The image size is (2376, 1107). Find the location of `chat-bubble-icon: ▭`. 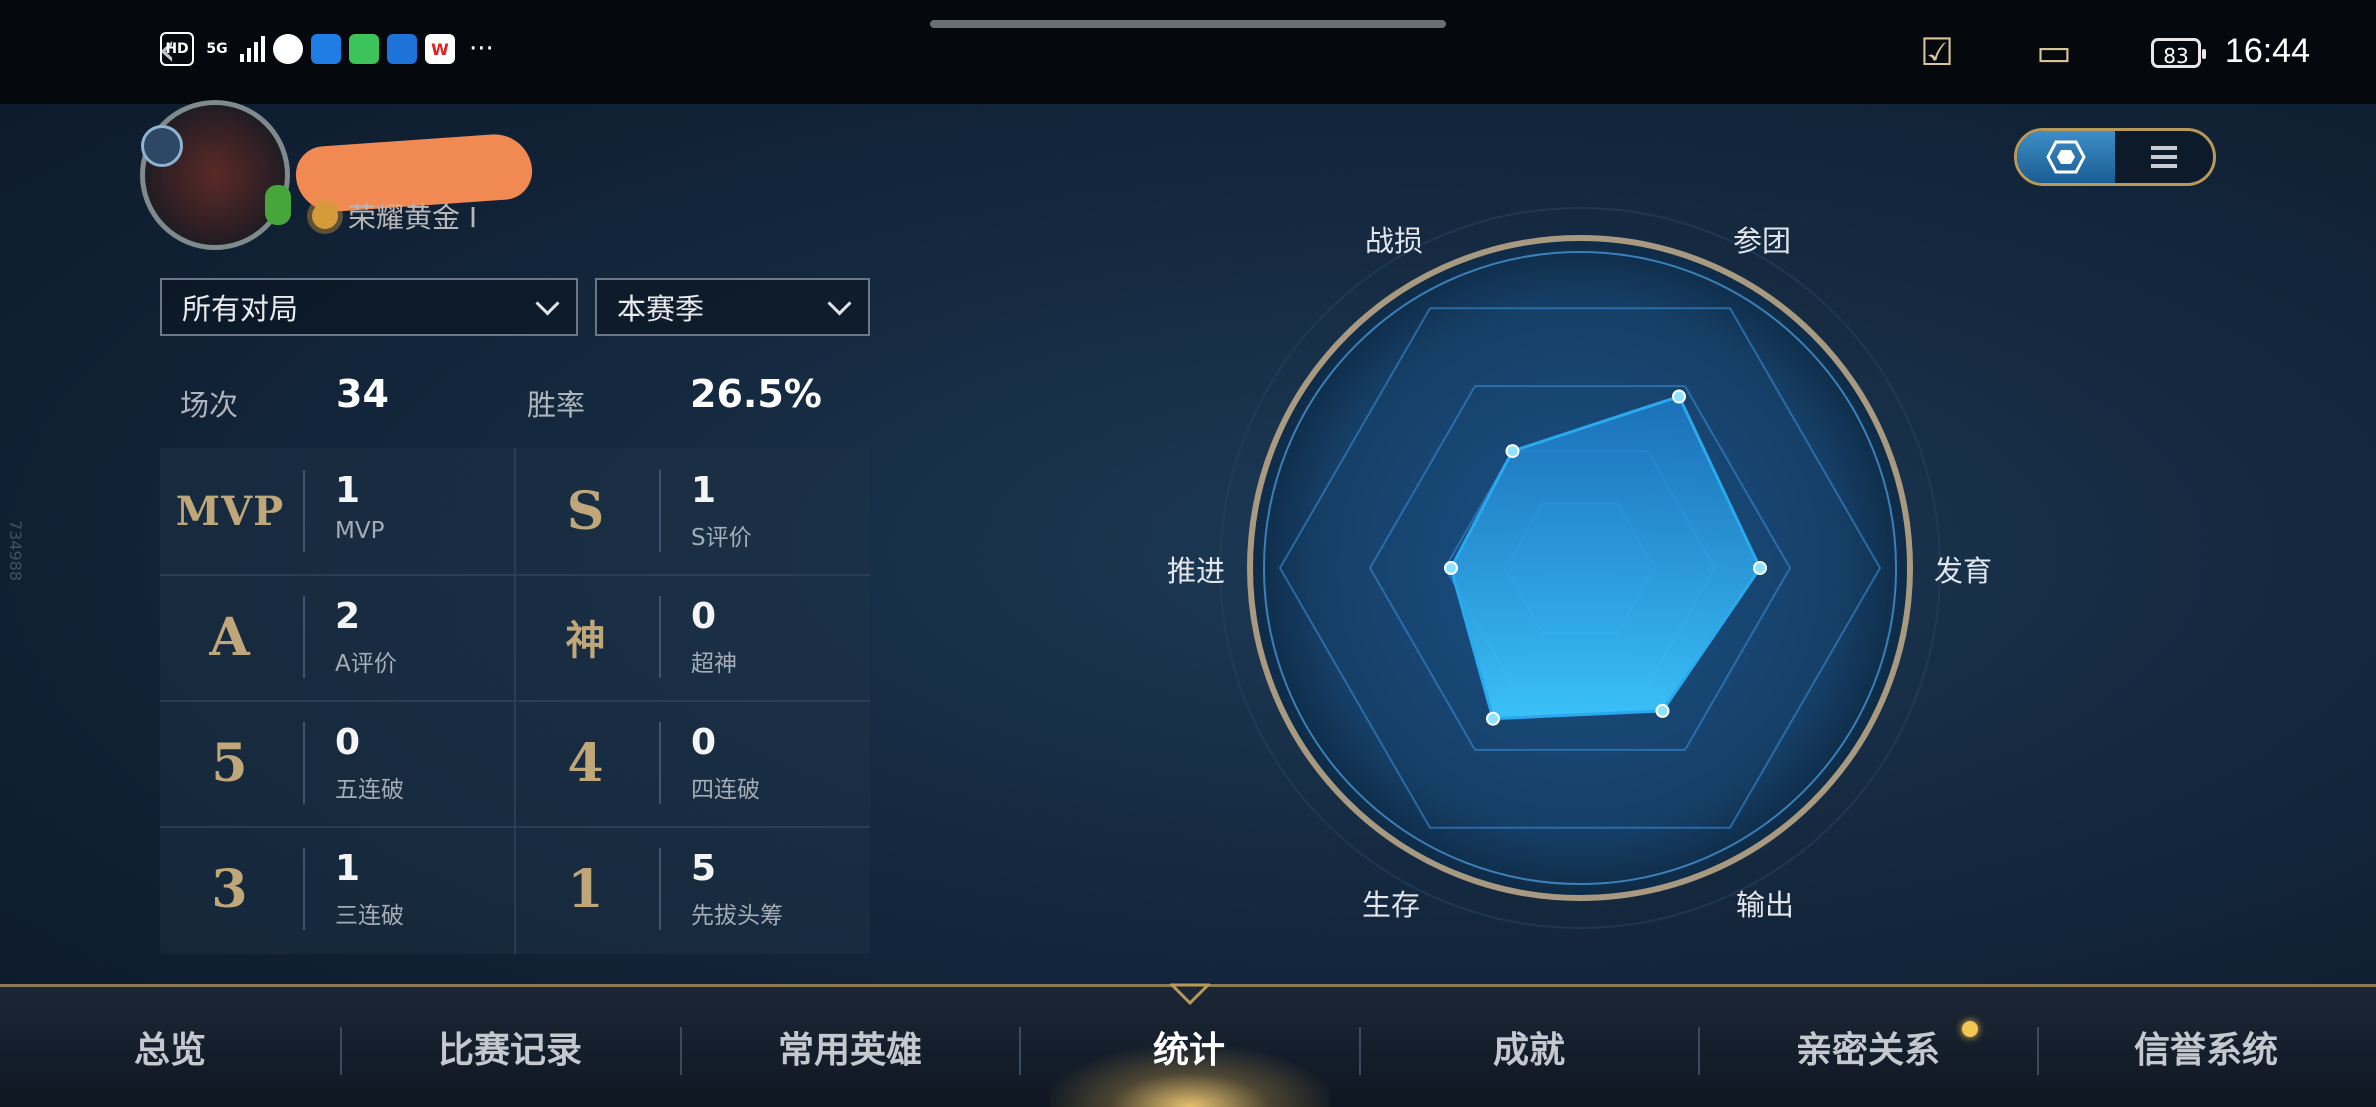

chat-bubble-icon: ▭ is located at coordinates (2054, 52).